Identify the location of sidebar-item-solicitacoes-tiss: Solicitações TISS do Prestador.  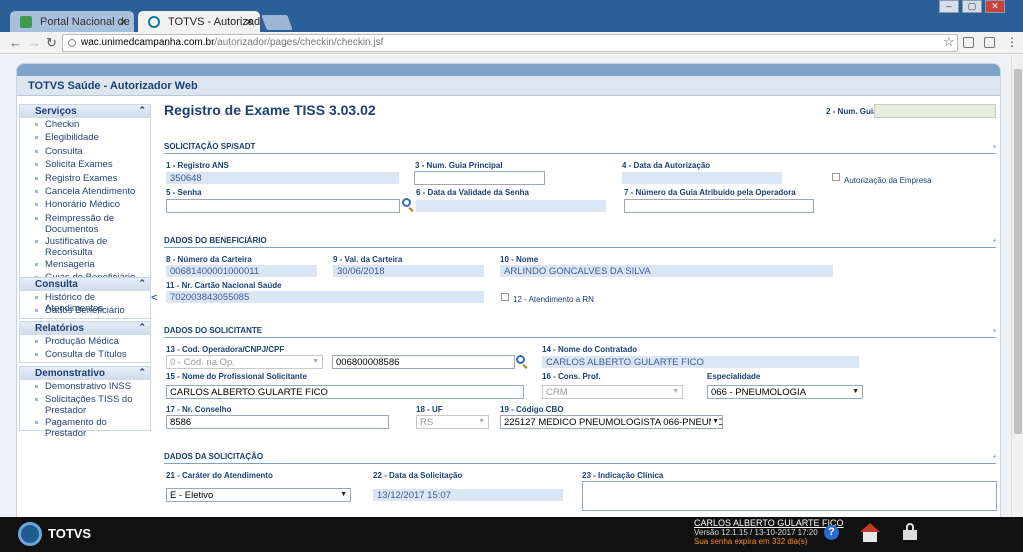
(85, 404).